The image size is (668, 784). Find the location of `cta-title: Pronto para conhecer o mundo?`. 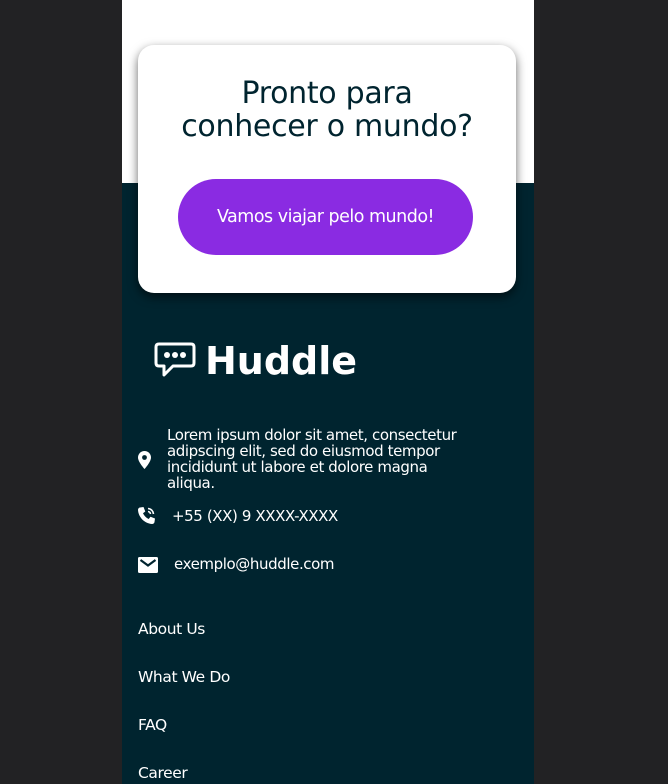

cta-title: Pronto para conhecer o mundo? is located at coordinates (327, 110).